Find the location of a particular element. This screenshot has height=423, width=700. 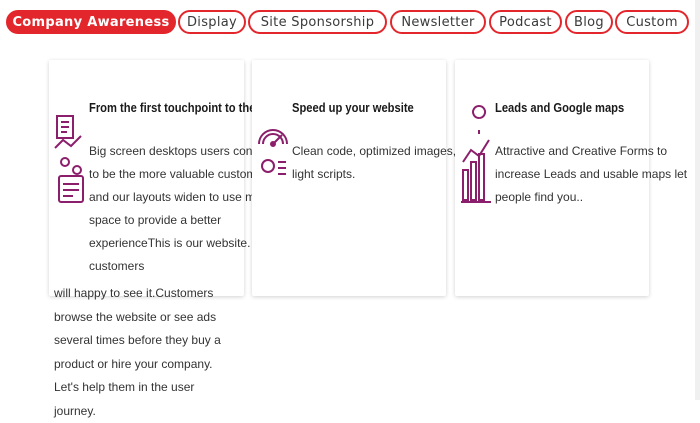

tab-display: Display is located at coordinates (212, 22).